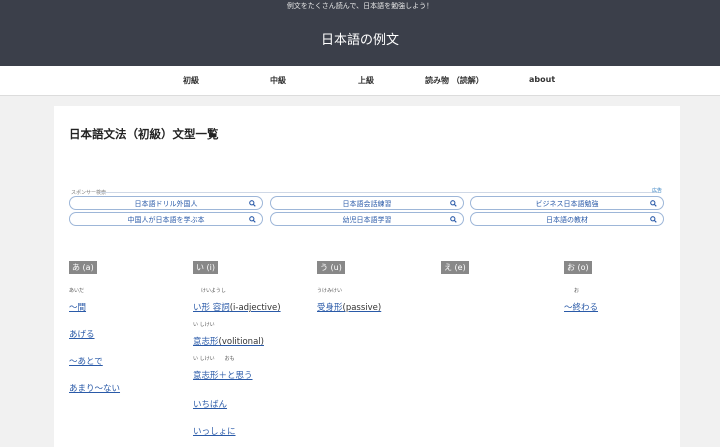 This screenshot has height=447, width=720. I want to click on nav-item-about: about, so click(542, 79).